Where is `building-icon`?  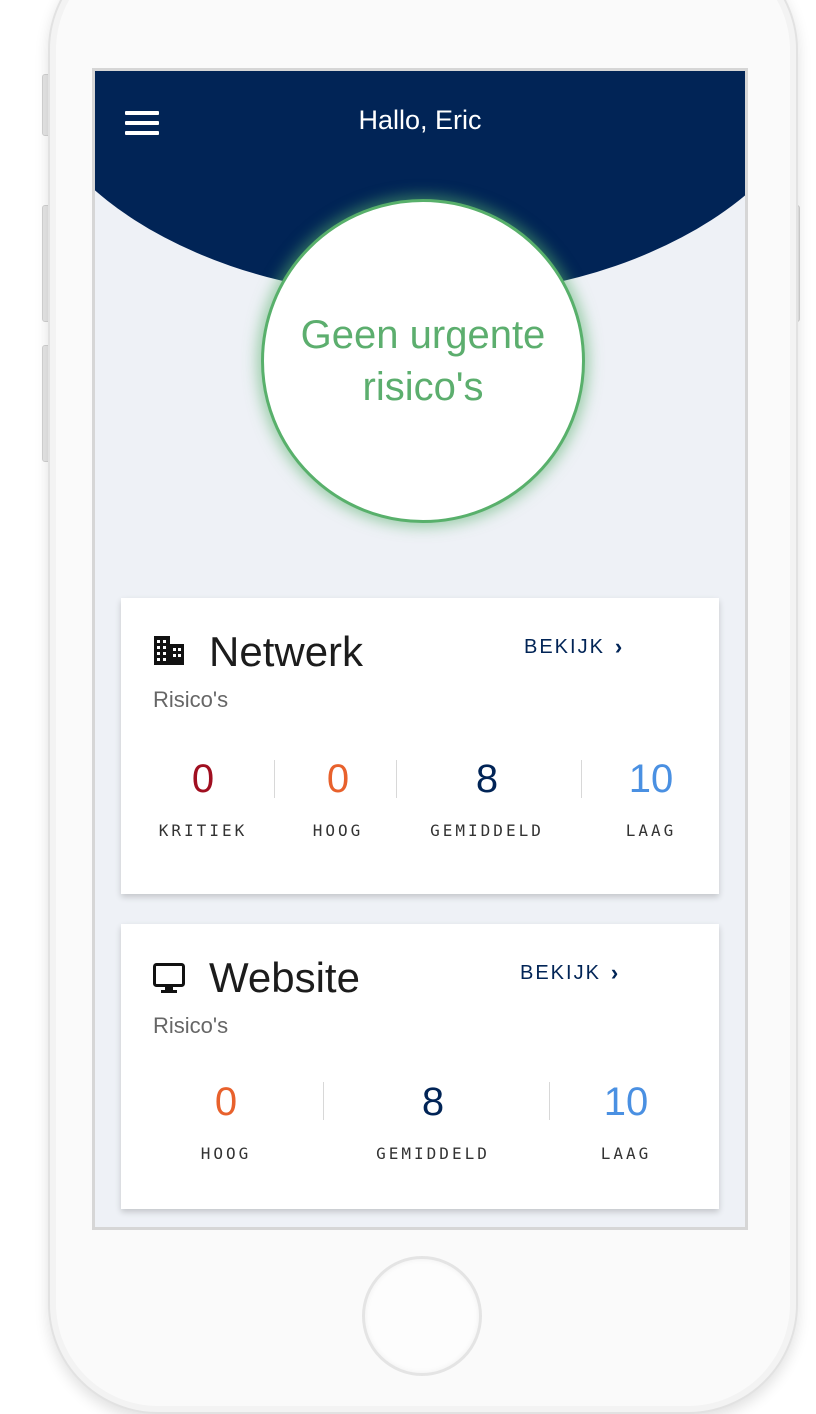 building-icon is located at coordinates (169, 650).